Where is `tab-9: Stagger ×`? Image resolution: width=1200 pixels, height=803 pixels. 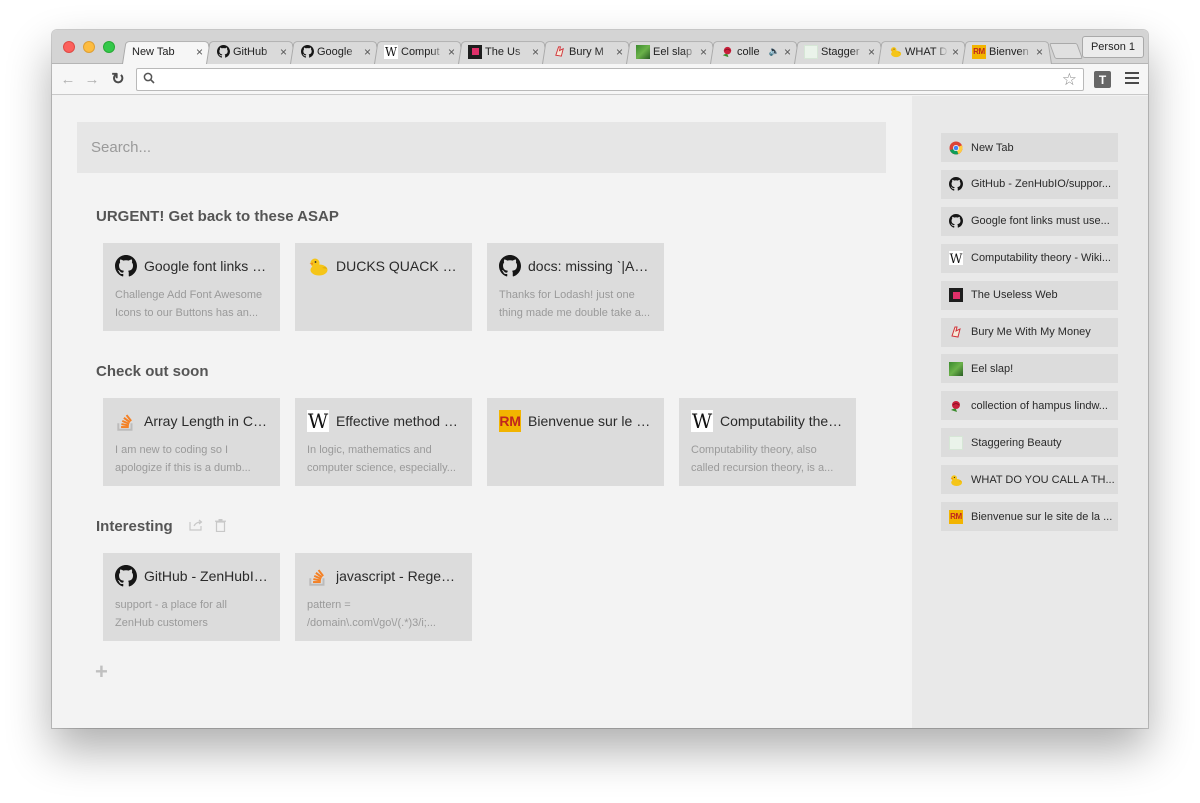 tab-9: Stagger × is located at coordinates (839, 51).